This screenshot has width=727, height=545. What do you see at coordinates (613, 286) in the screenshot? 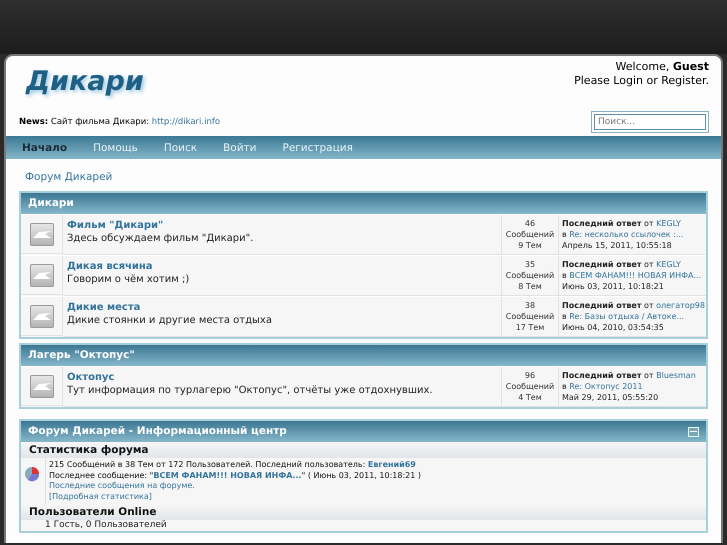
I see `post-date: Июнь 03, 2011, 10:18:21` at bounding box center [613, 286].